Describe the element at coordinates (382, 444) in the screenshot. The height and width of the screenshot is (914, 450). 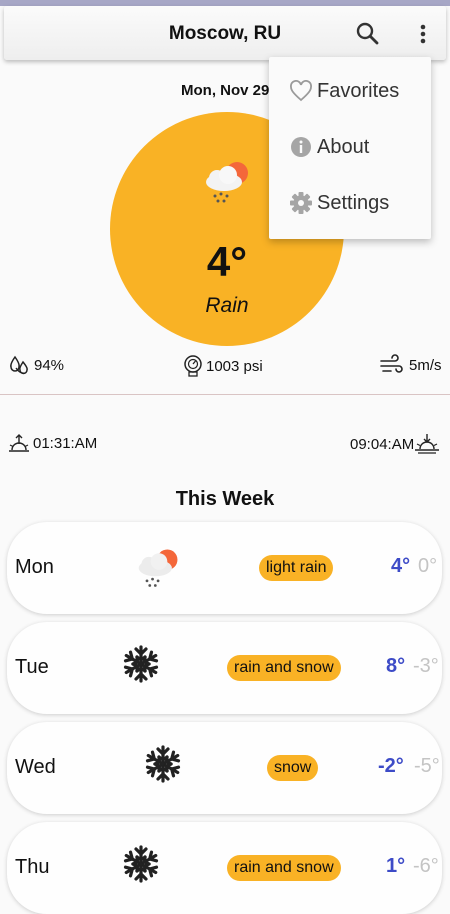
I see `sunset-time: 09:04:AM` at that location.